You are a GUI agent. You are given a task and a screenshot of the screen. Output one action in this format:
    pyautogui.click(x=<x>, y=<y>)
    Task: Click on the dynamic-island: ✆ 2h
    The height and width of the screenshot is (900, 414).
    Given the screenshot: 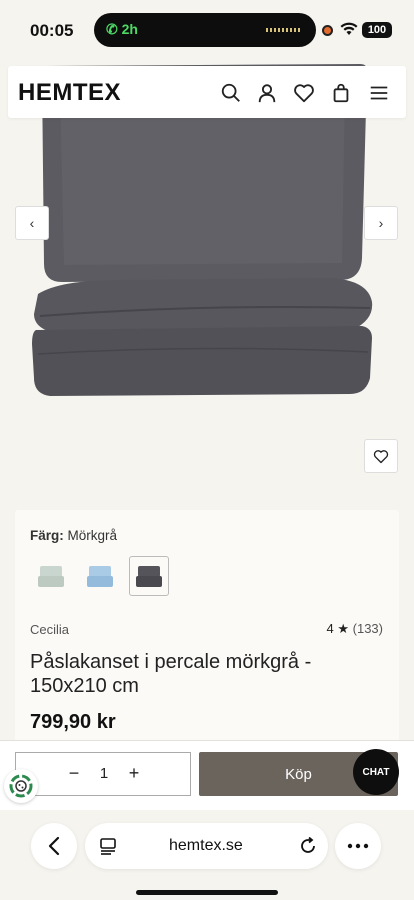 What is the action you would take?
    pyautogui.click(x=205, y=30)
    